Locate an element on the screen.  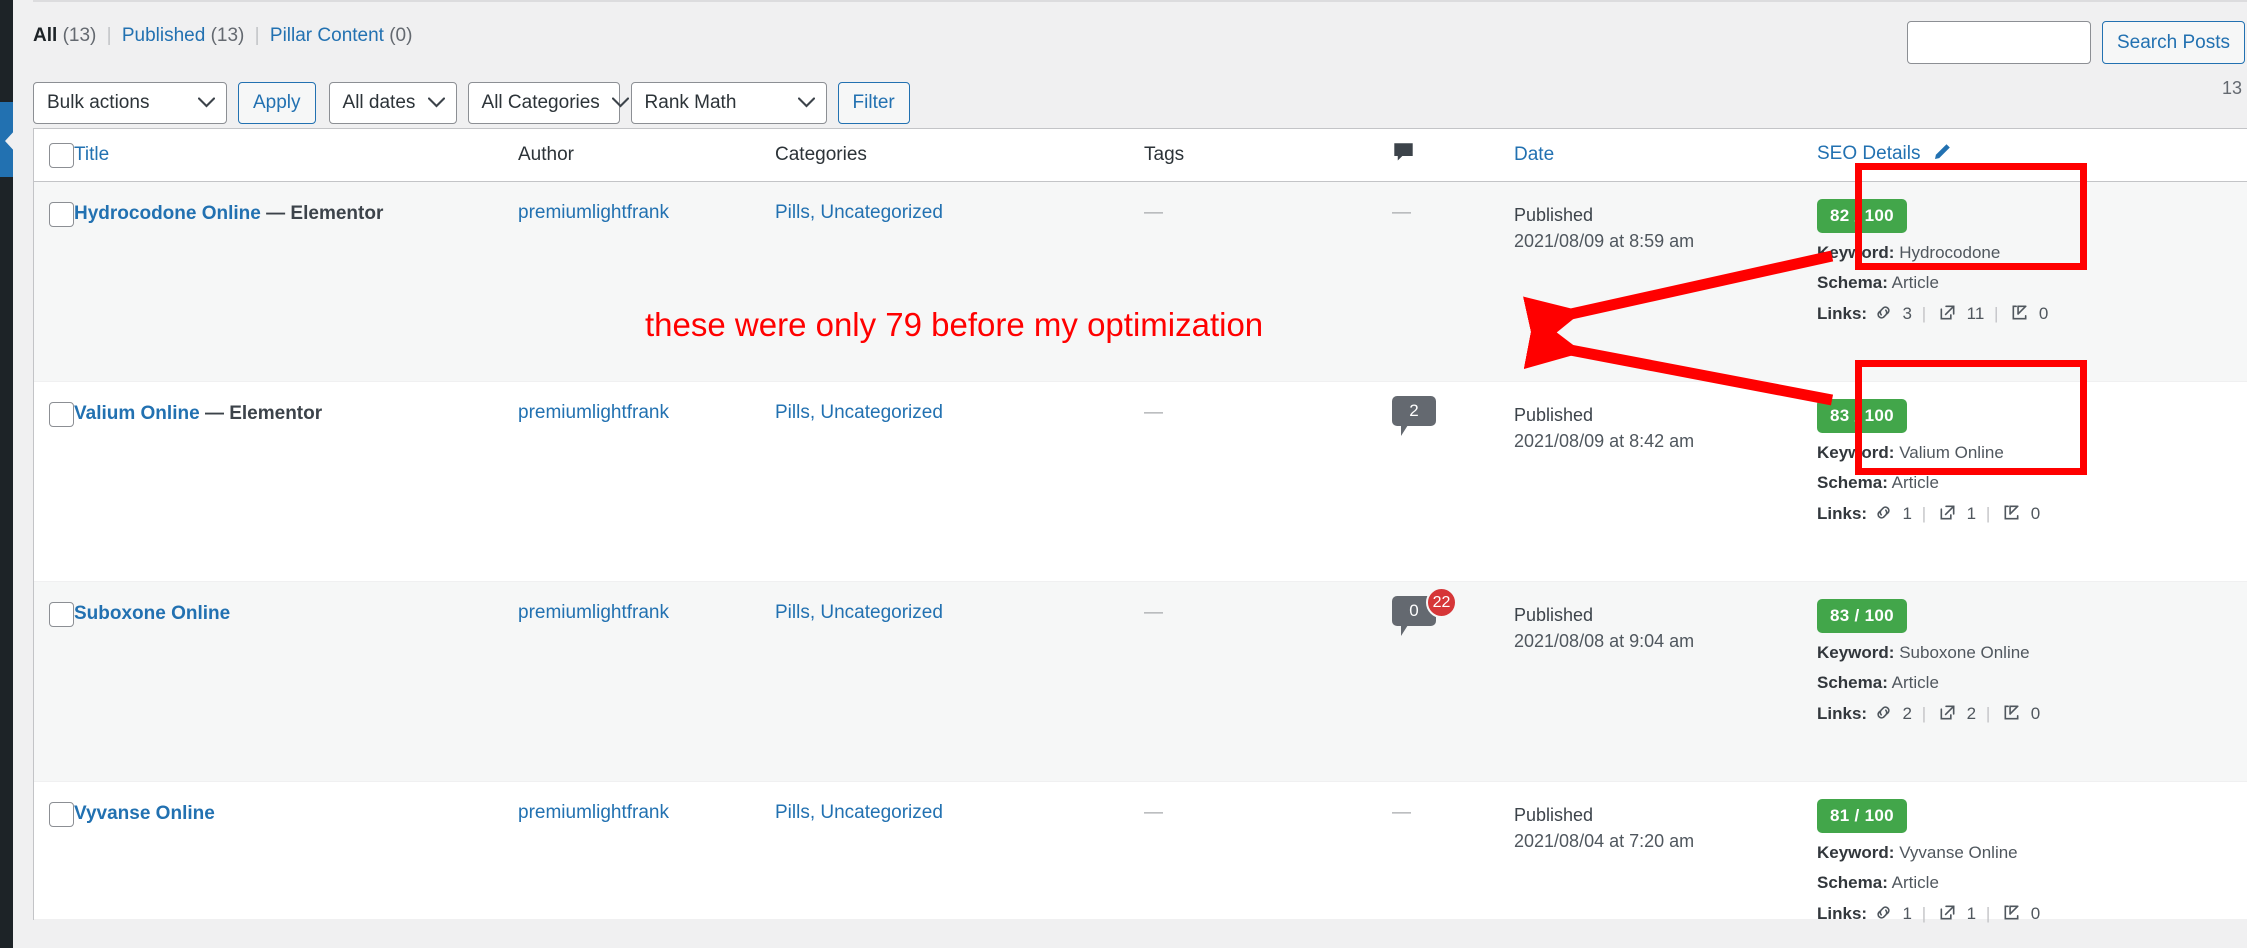
cell-date: Published 2021/08/09 at 8:59 am is located at coordinates (1665, 218).